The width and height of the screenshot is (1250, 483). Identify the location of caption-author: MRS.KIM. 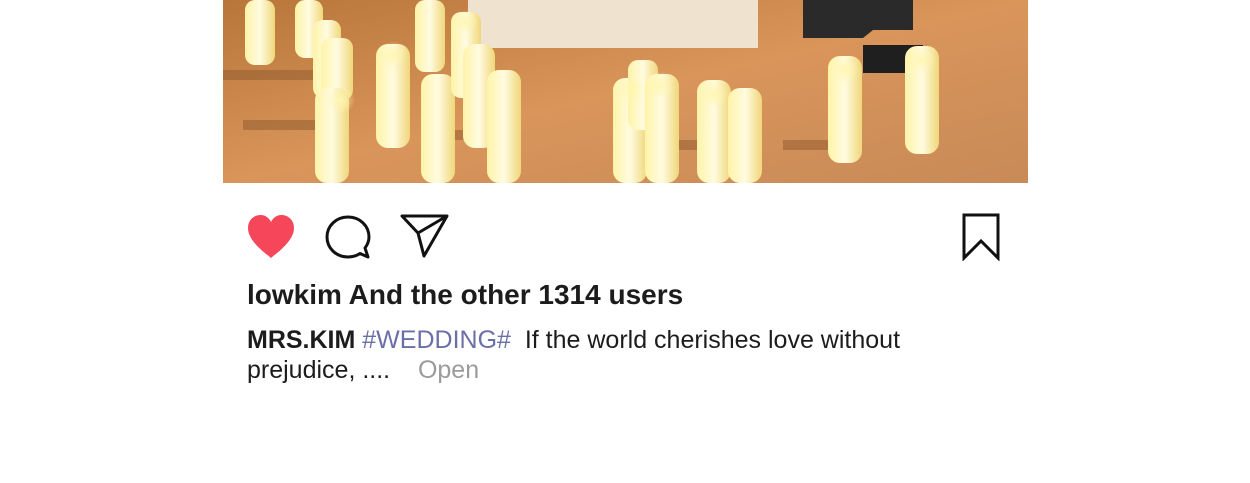
(301, 340).